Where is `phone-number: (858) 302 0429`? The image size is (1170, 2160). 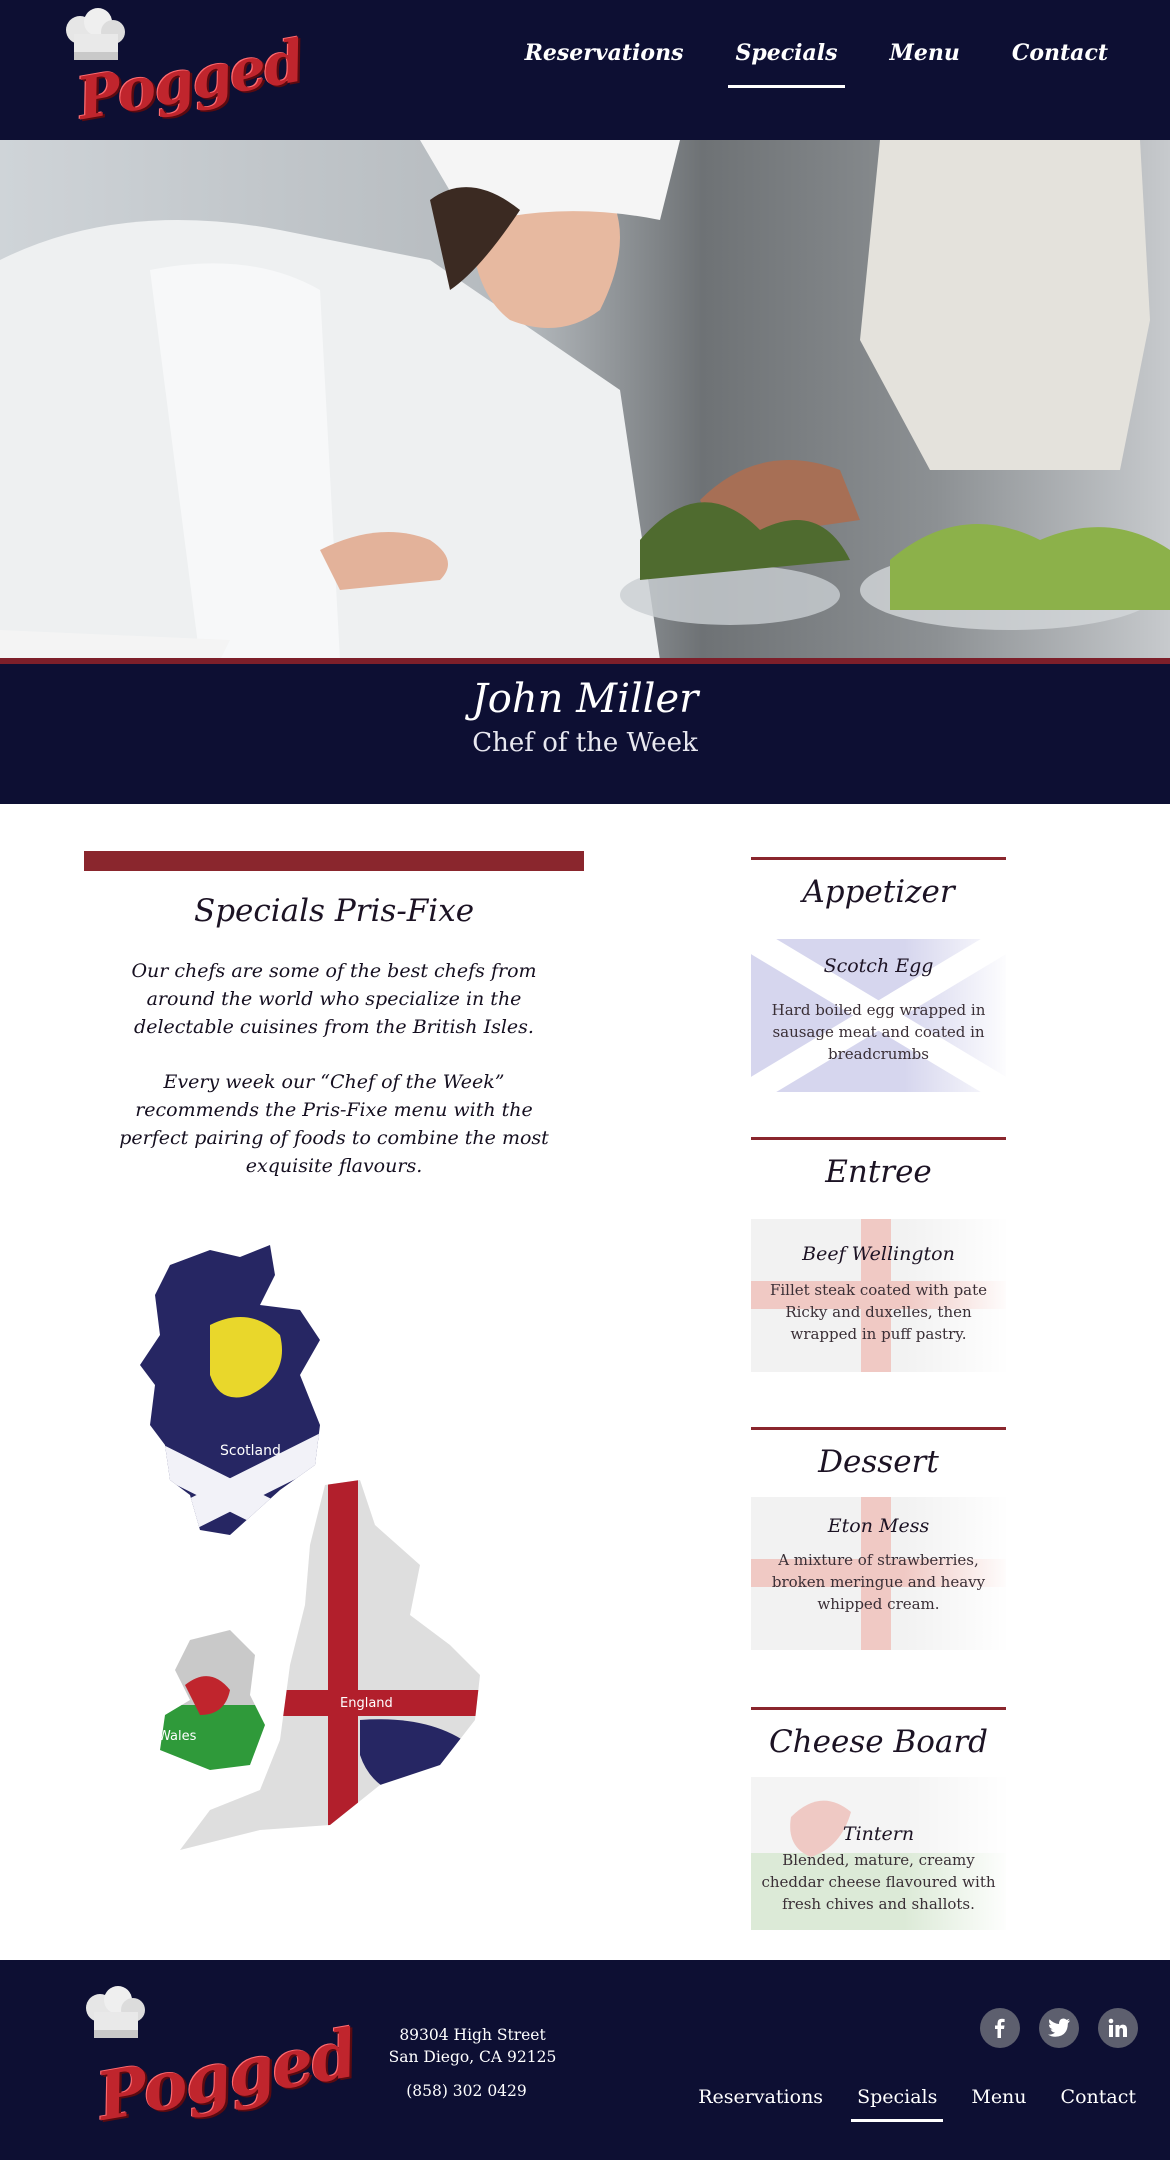 phone-number: (858) 302 0429 is located at coordinates (466, 2091).